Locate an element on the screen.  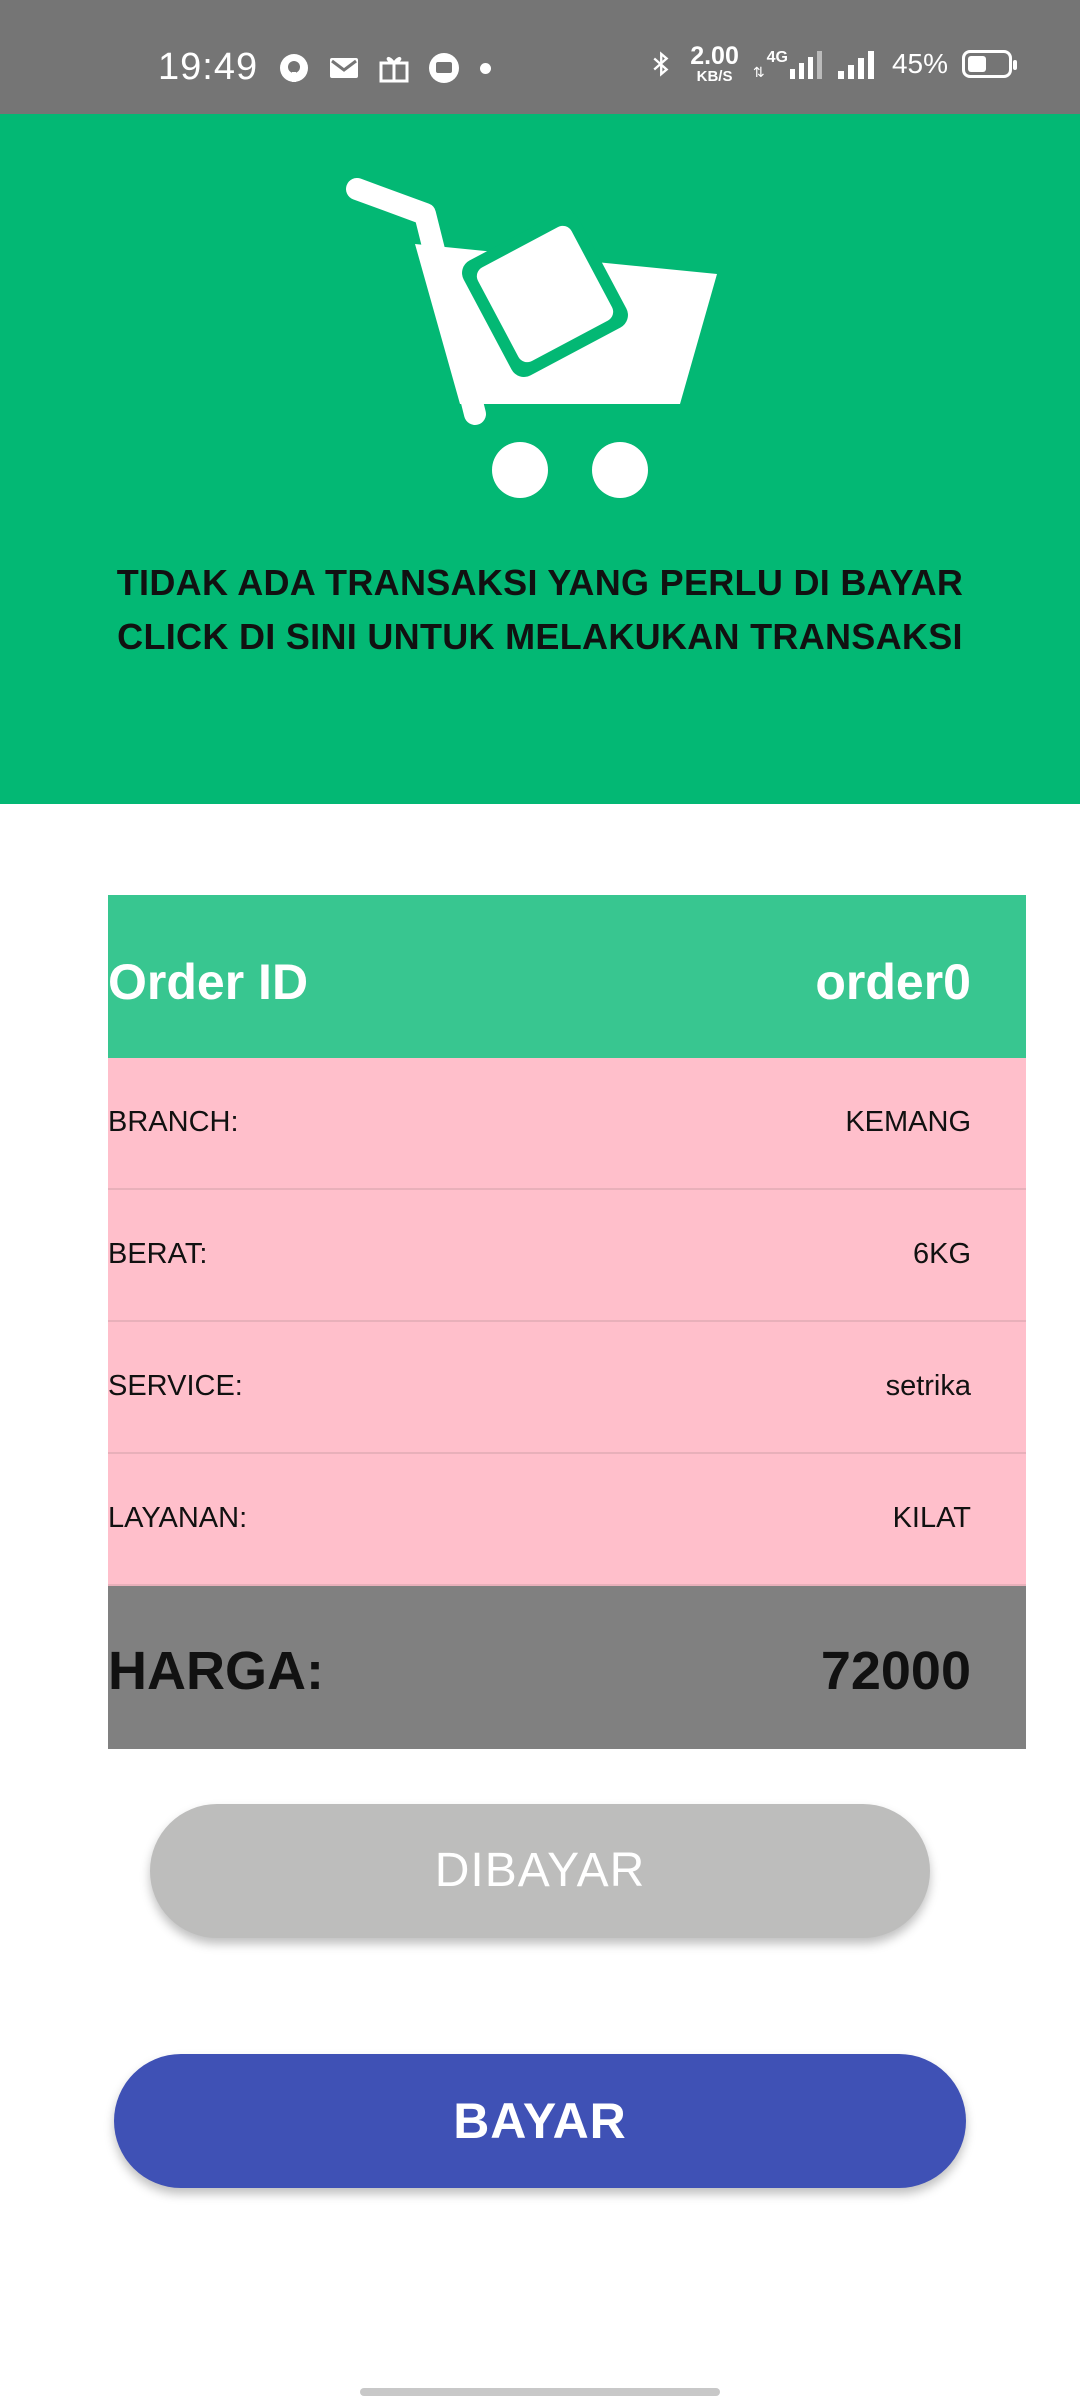
paid-button: DIBAYAR is located at coordinates (540, 1871).